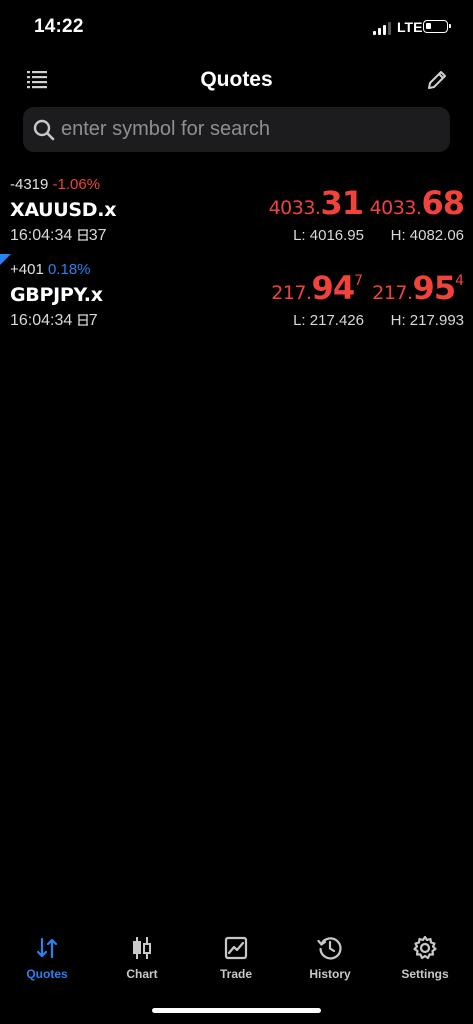 This screenshot has width=473, height=1024. What do you see at coordinates (425, 974) in the screenshot?
I see `tab-label: Settings` at bounding box center [425, 974].